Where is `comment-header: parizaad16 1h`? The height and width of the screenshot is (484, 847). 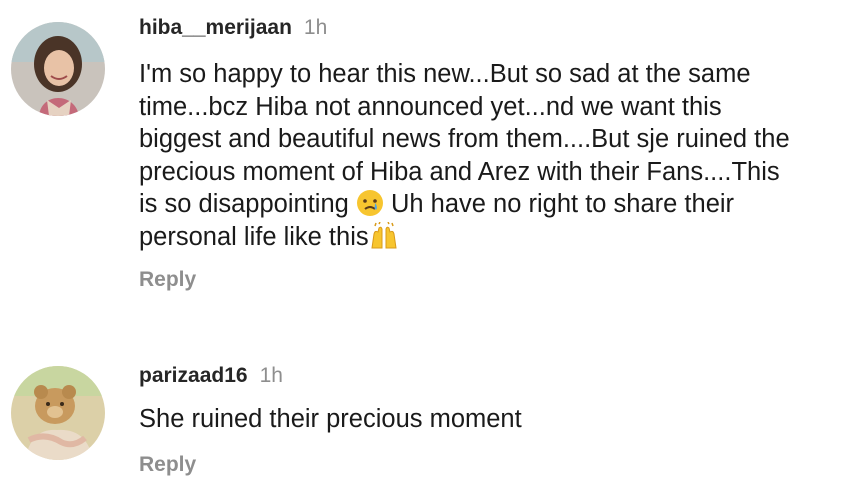 comment-header: parizaad16 1h is located at coordinates (211, 376).